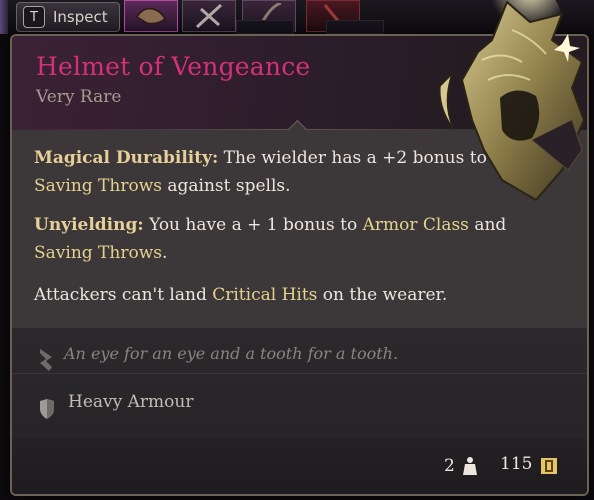 Image resolution: width=594 pixels, height=500 pixels. Describe the element at coordinates (80, 17) in the screenshot. I see `inspect-label: Inspect` at that location.